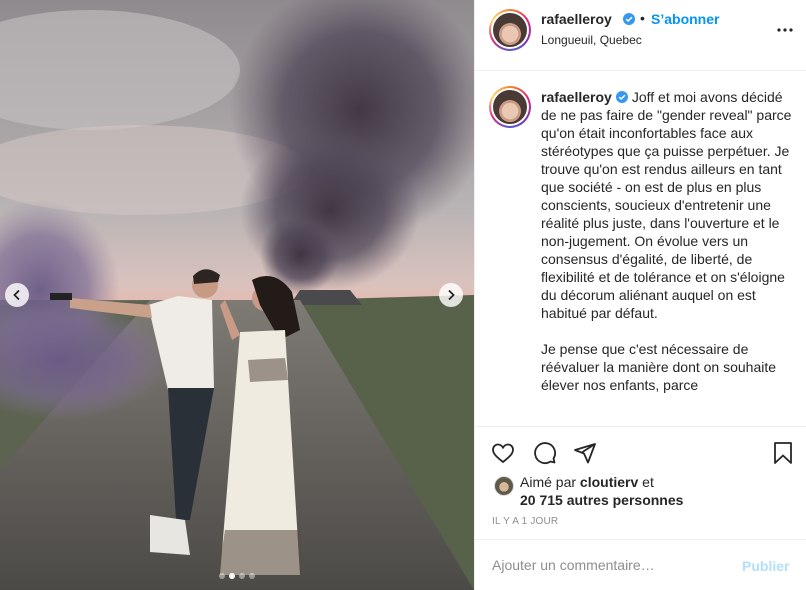 This screenshot has height=590, width=806. Describe the element at coordinates (607, 565) in the screenshot. I see `comment-input` at that location.